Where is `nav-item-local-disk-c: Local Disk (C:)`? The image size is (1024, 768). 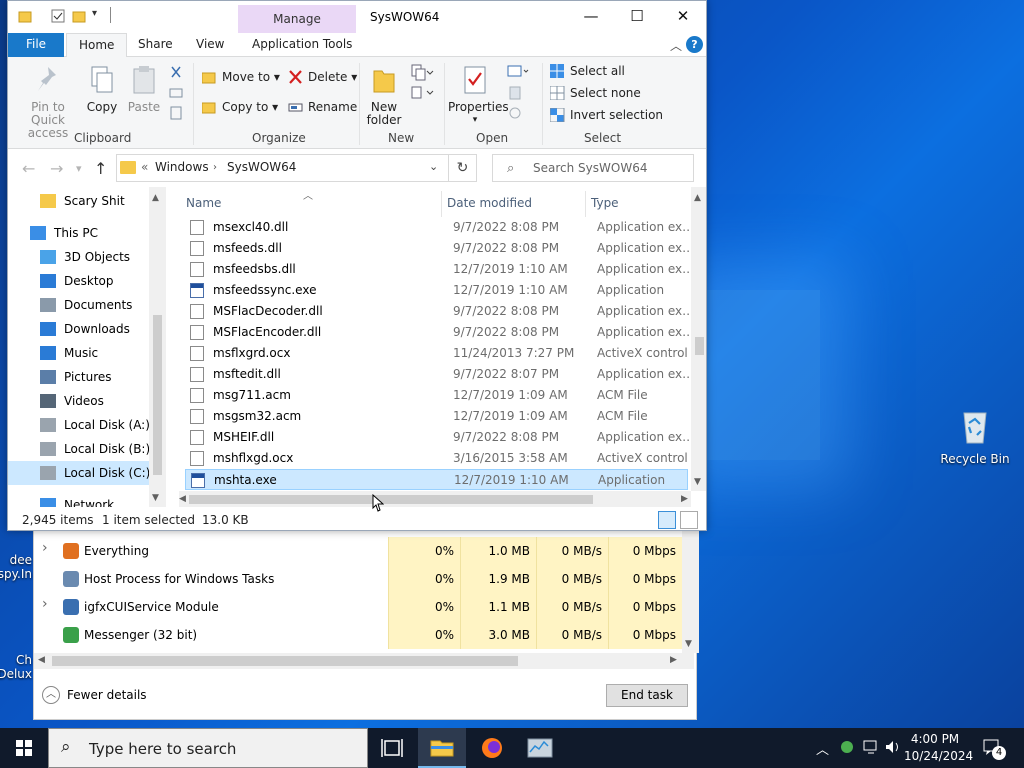 nav-item-local-disk-c: Local Disk (C:) is located at coordinates (81, 473).